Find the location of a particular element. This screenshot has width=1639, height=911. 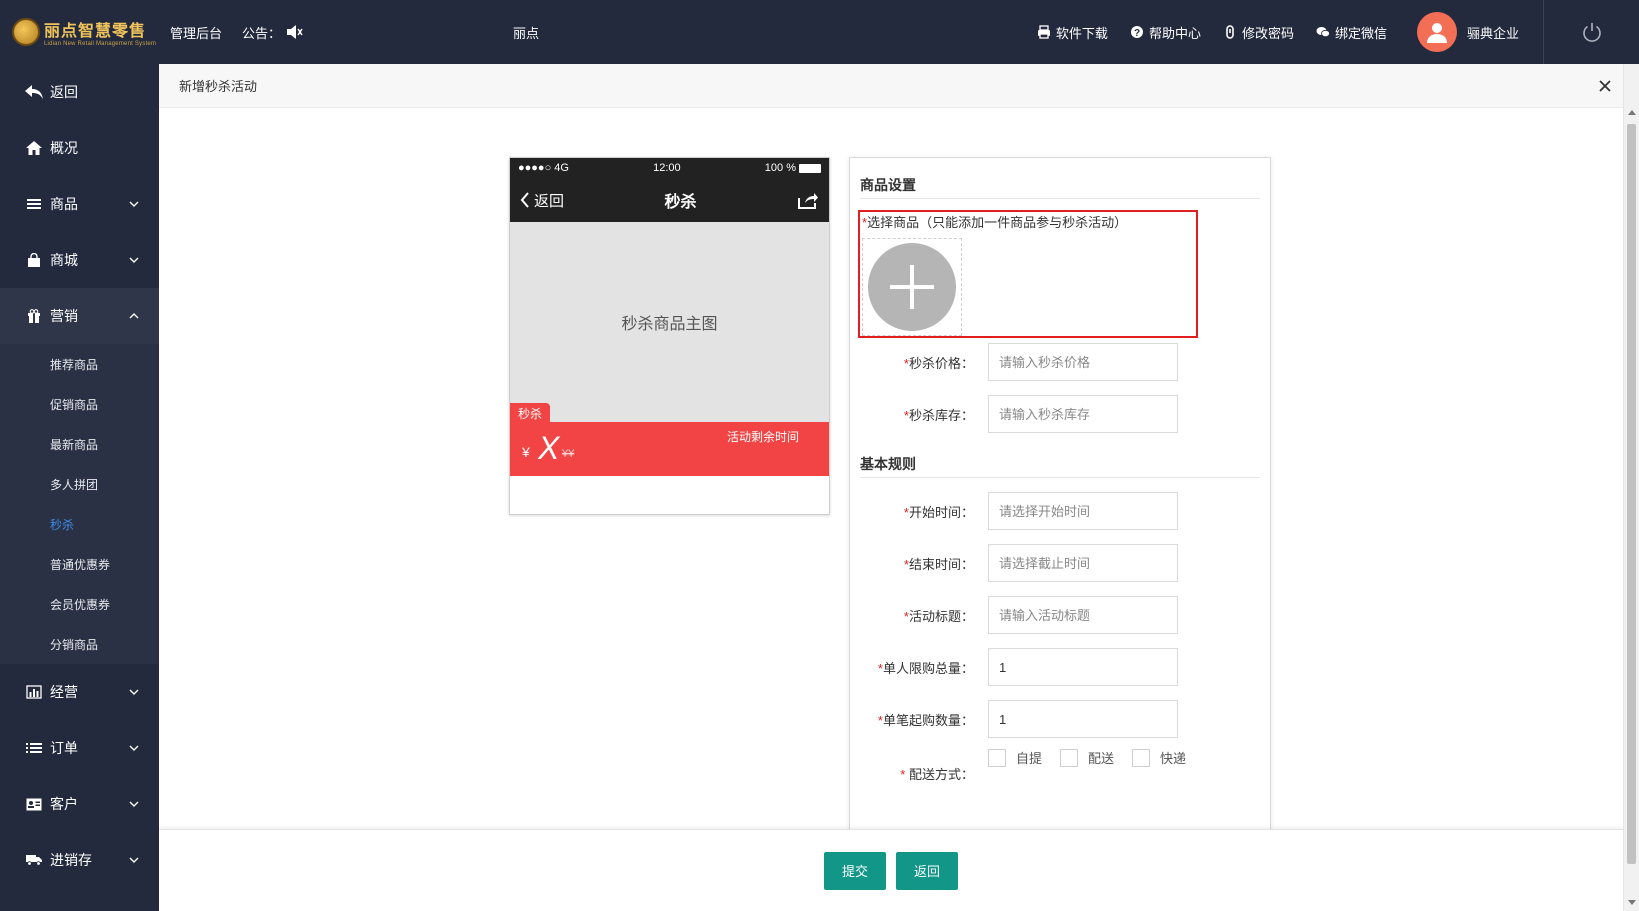

bind-wechat-link: 绑定微信 is located at coordinates (1351, 32).